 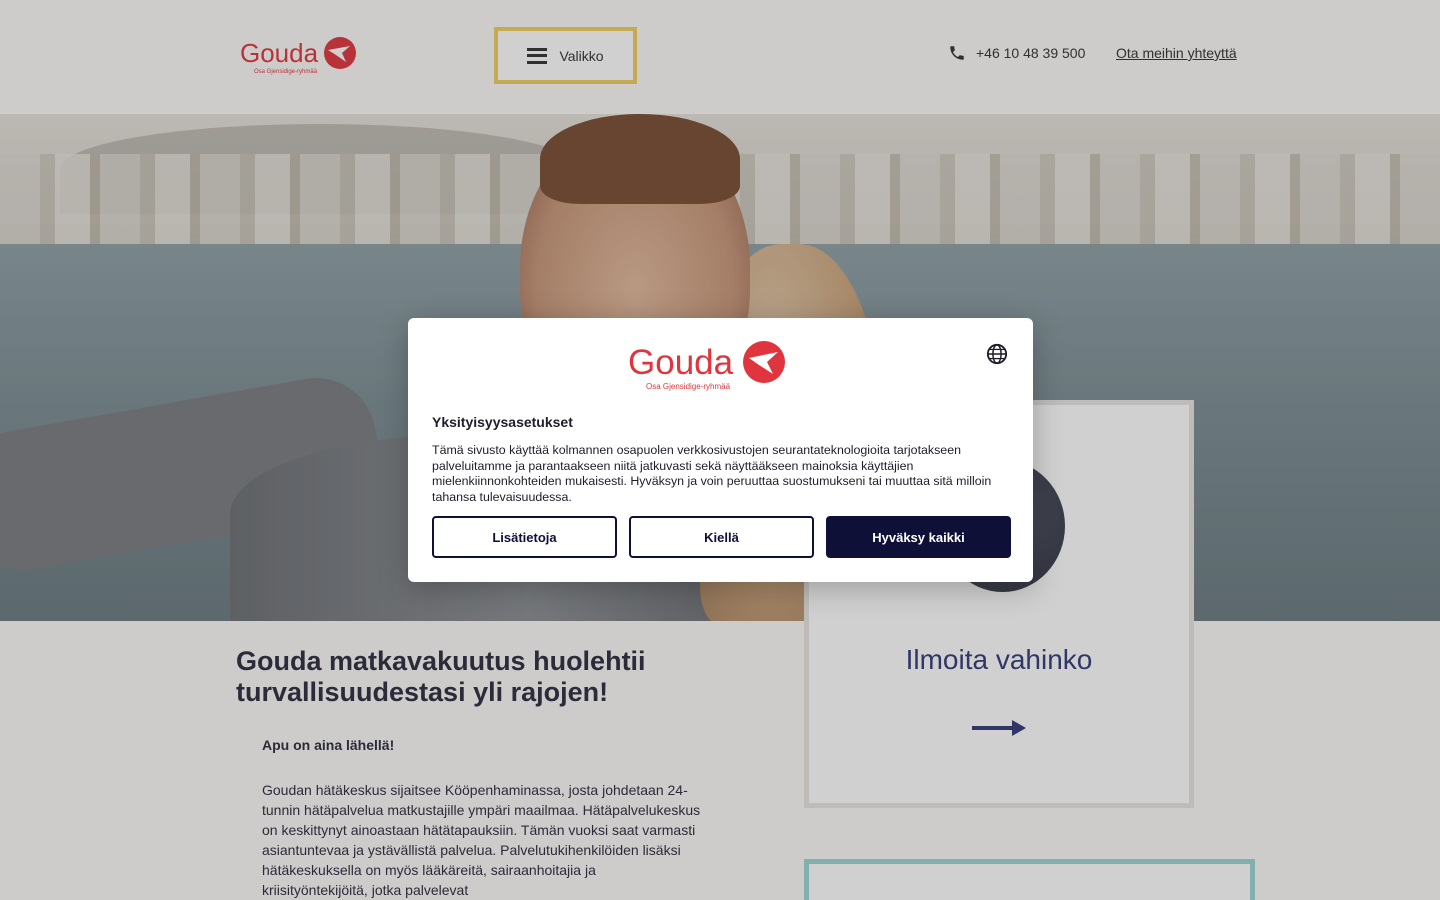 What do you see at coordinates (524, 537) in the screenshot?
I see `more-info-button: Lisätietoja` at bounding box center [524, 537].